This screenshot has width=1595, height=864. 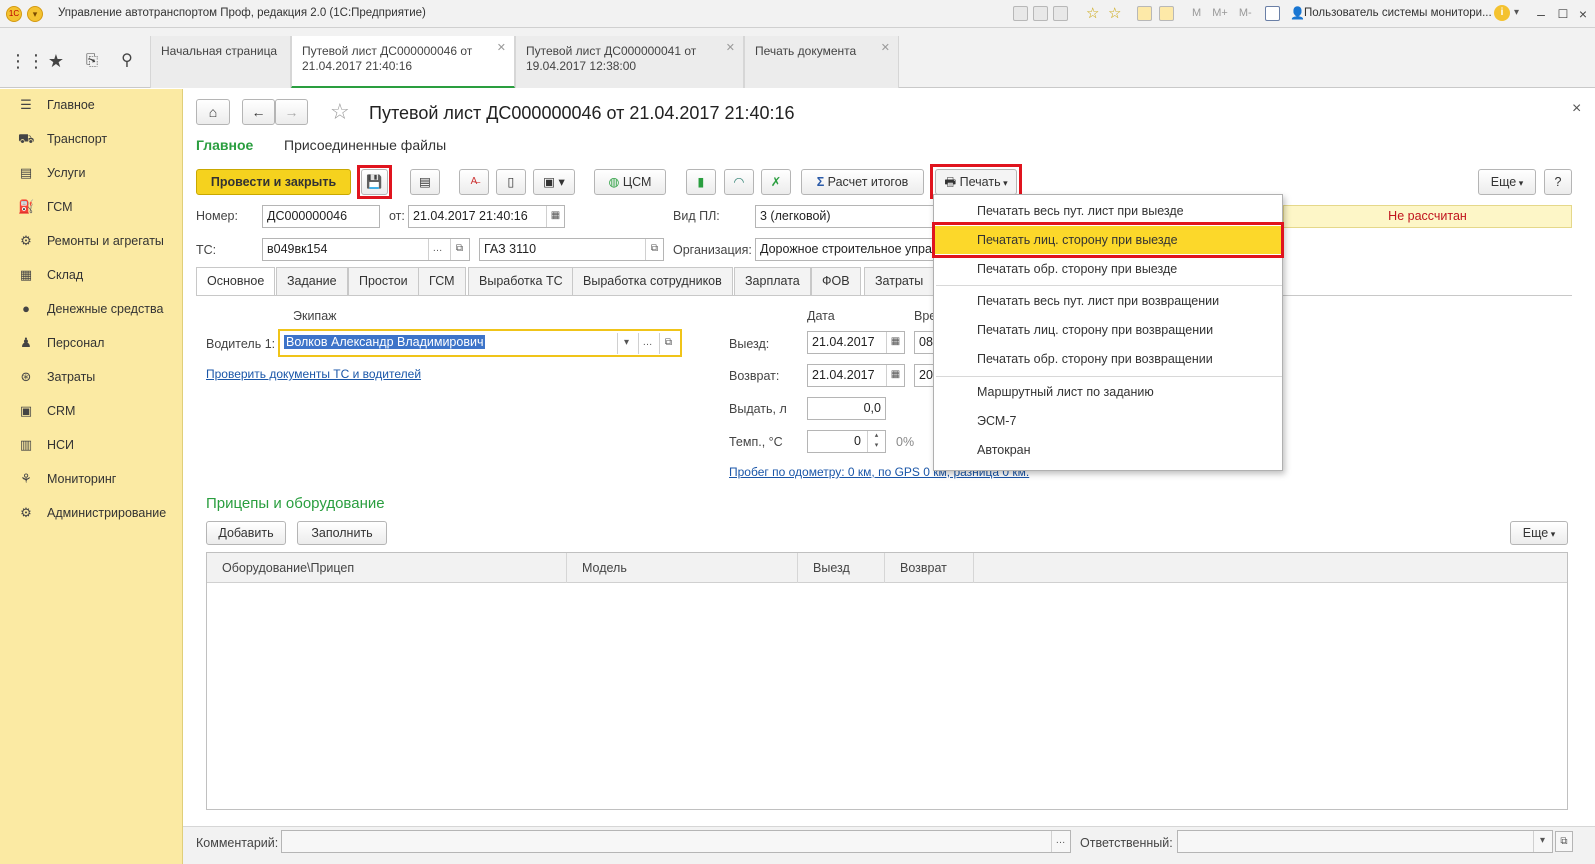 I want to click on csm-button: ◍ ЦСМ, so click(x=630, y=182).